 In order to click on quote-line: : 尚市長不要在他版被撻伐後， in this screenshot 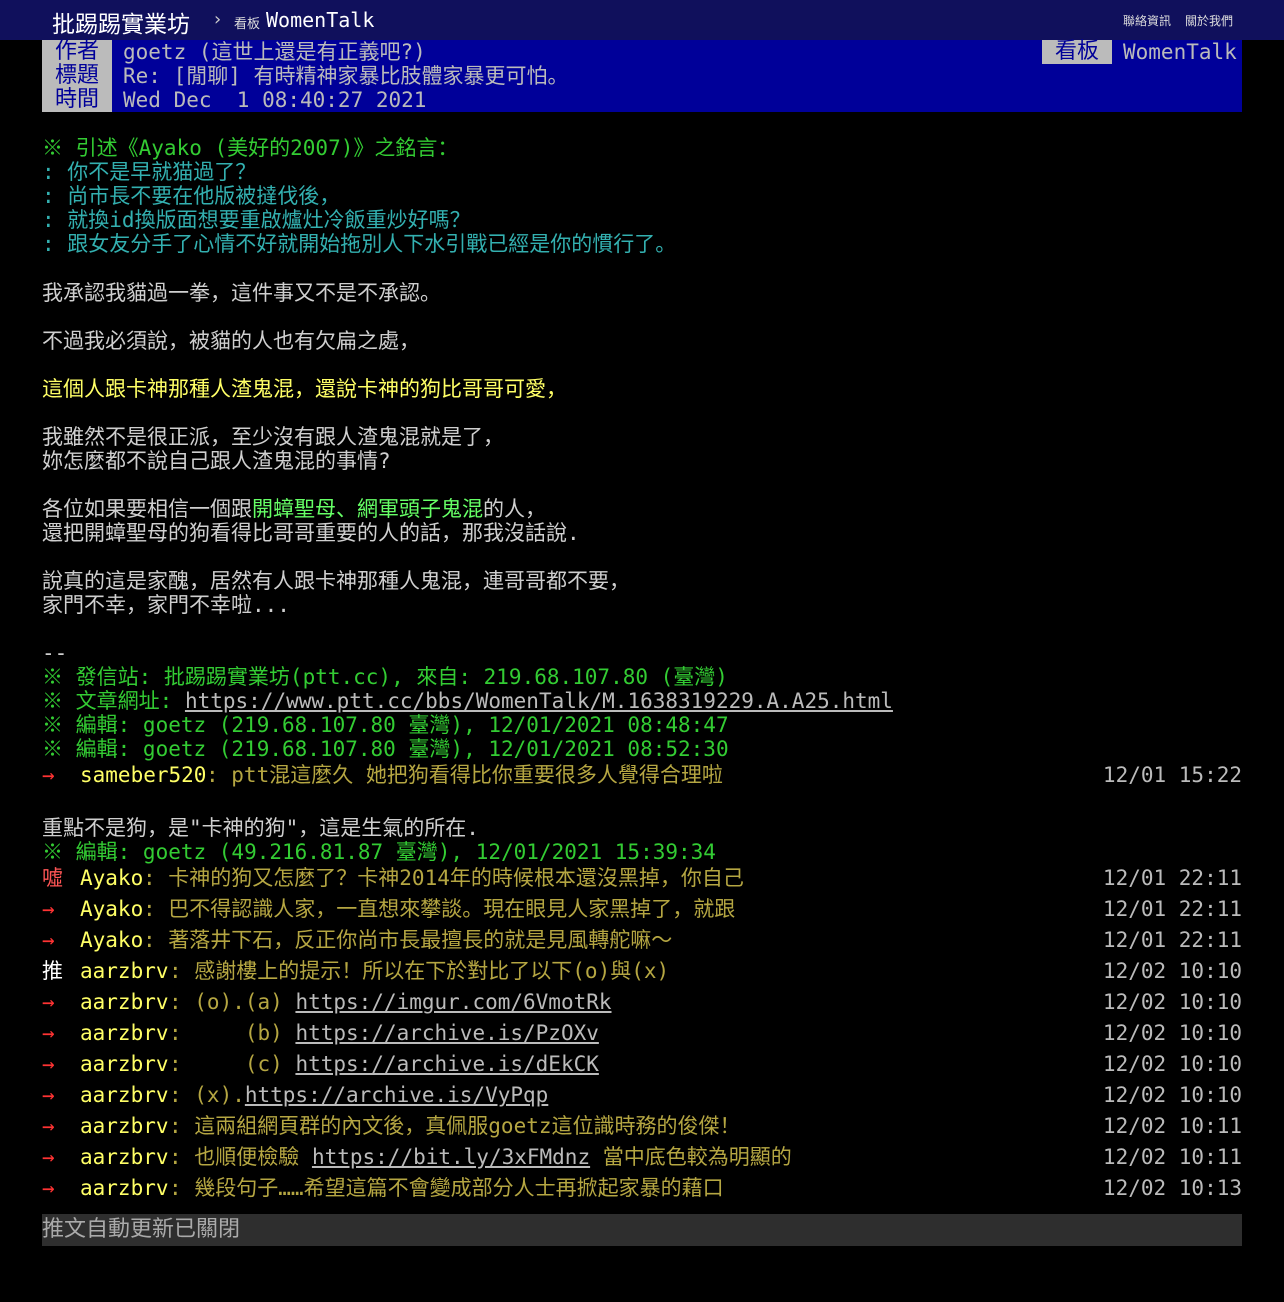, I will do `click(191, 196)`.